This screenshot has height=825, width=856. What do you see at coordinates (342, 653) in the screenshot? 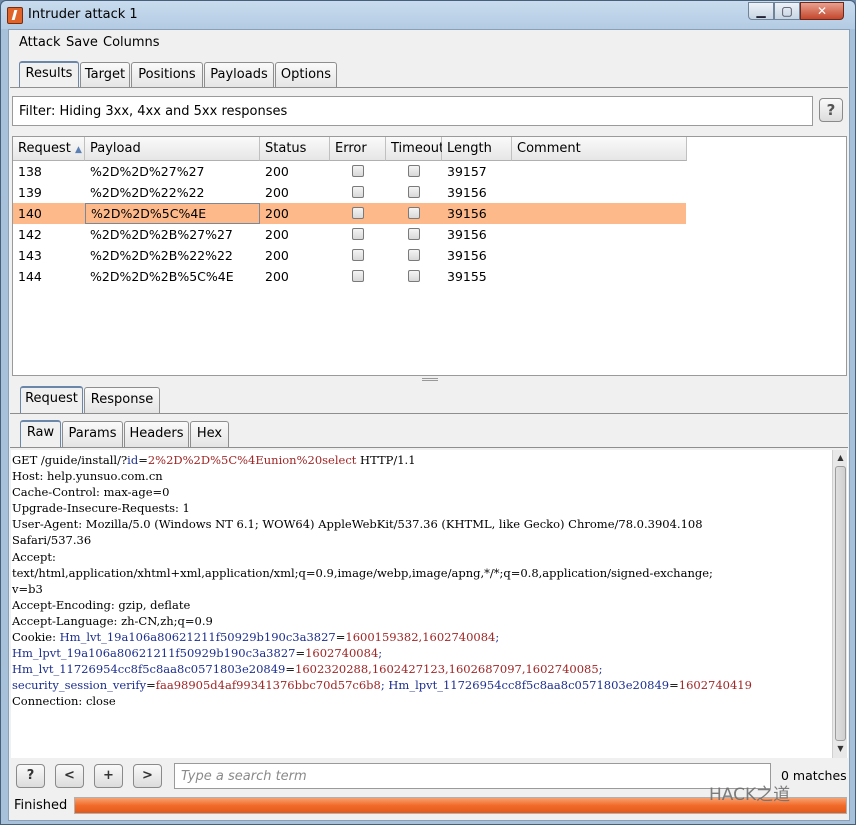
I see `cookie-value: 1602740084` at bounding box center [342, 653].